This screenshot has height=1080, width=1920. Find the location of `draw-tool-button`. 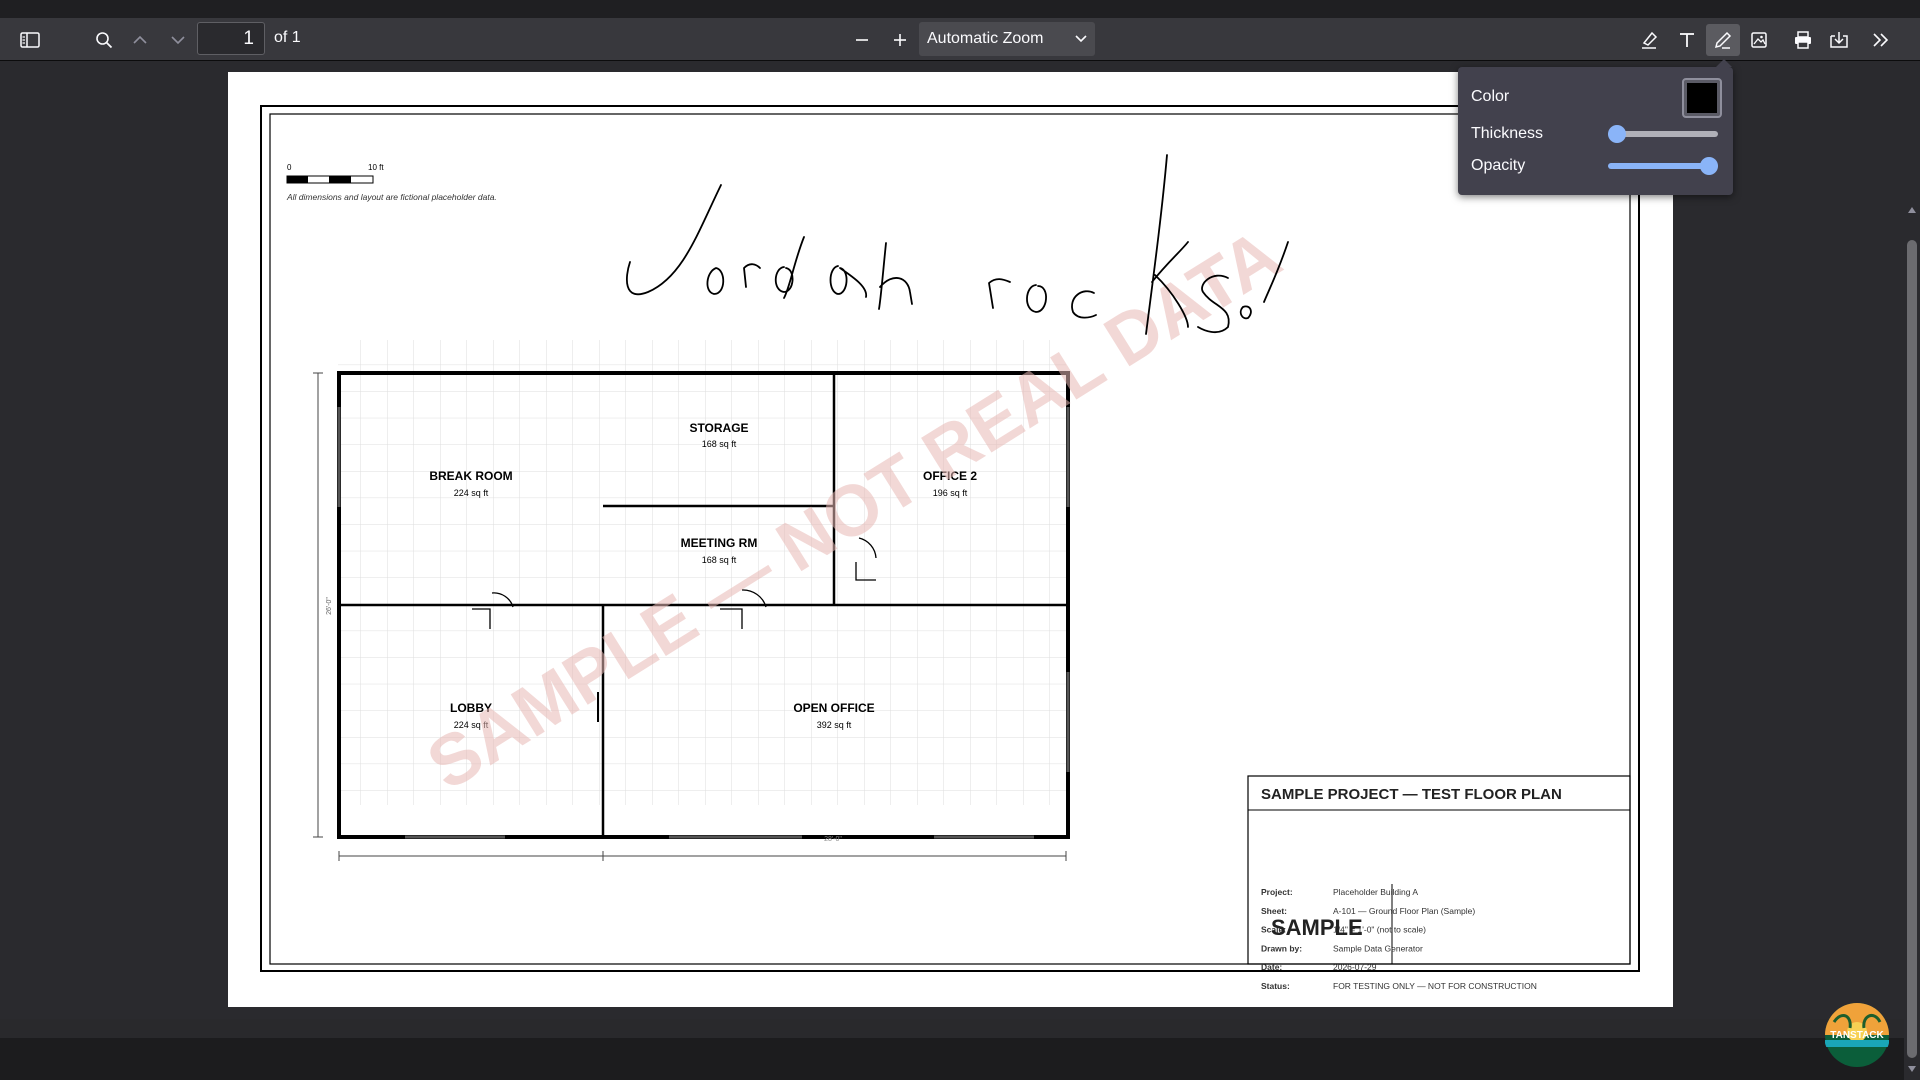

draw-tool-button is located at coordinates (1723, 40).